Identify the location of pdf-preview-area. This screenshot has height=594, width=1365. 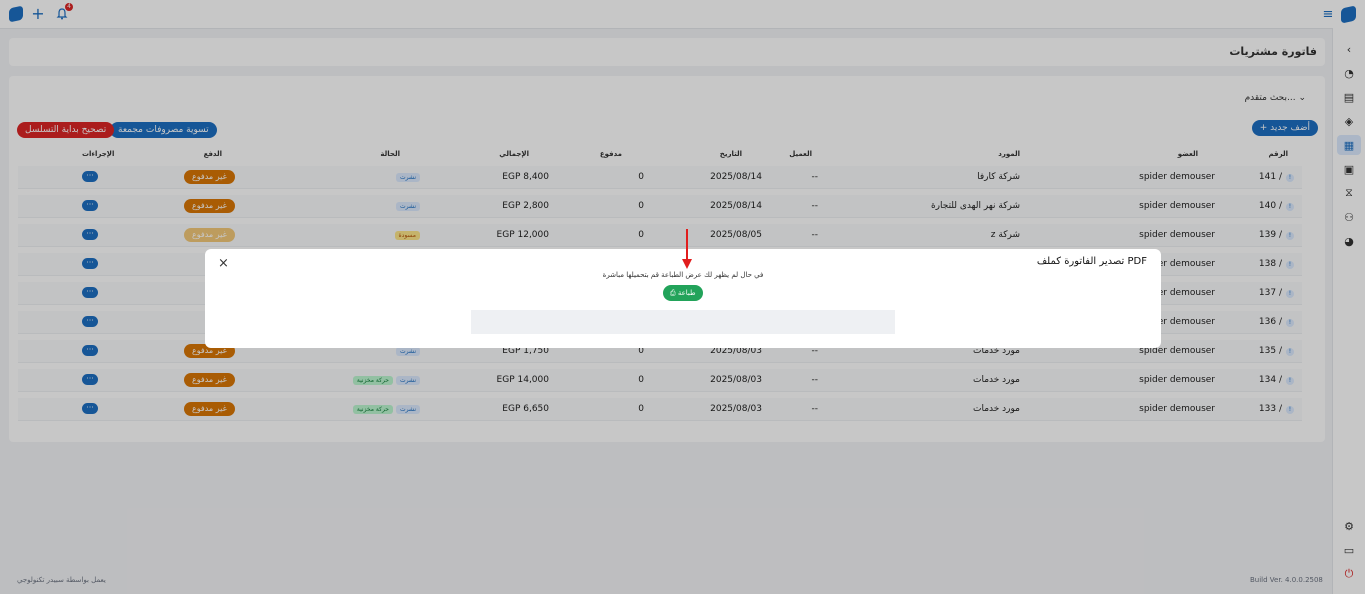
(683, 322).